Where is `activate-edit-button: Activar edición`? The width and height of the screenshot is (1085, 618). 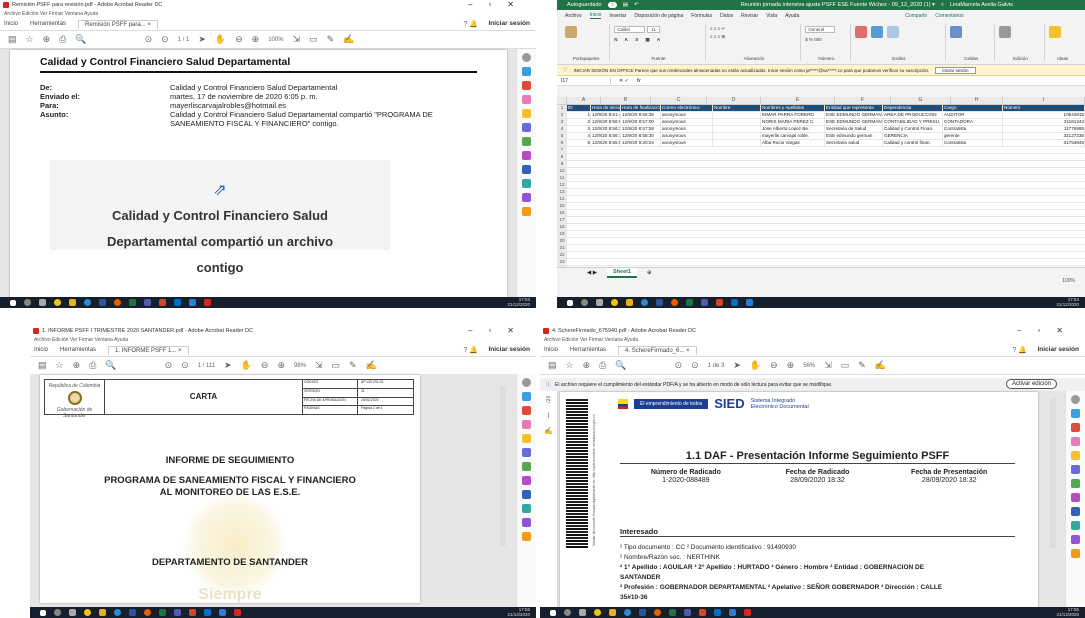 activate-edit-button: Activar edición is located at coordinates (1031, 384).